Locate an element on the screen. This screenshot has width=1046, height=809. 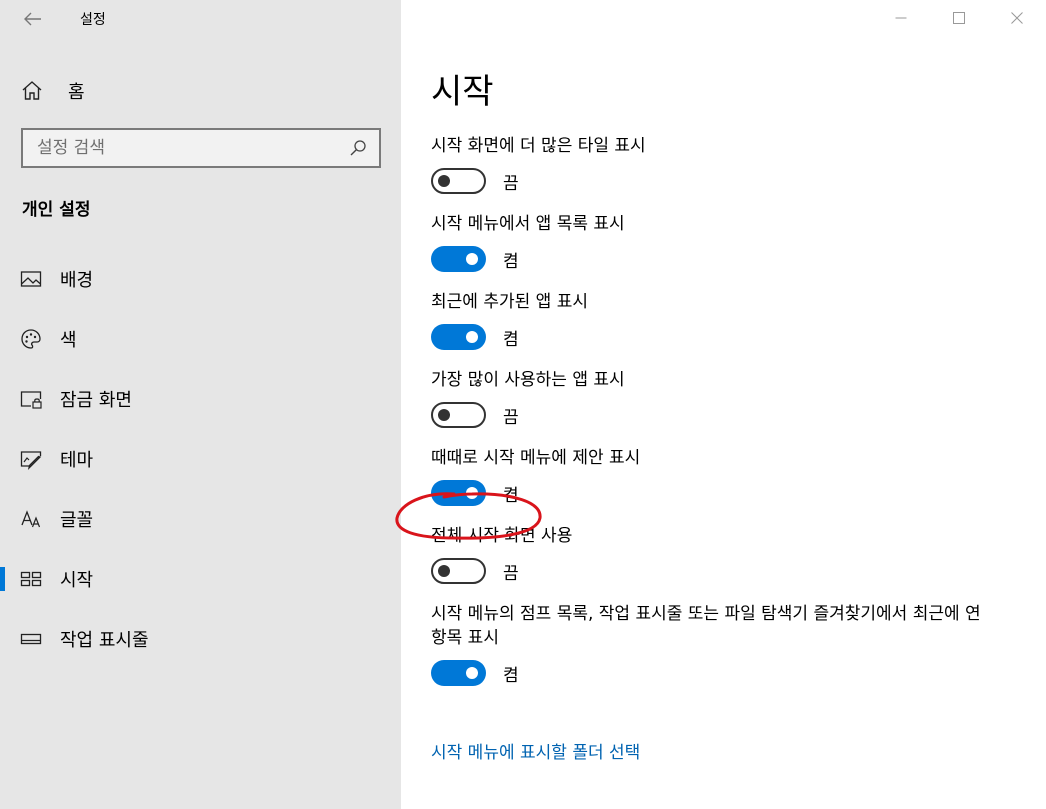
setting-more-tiles: 시작 화면에 더 많은 타일 표시 끔 is located at coordinates (731, 164).